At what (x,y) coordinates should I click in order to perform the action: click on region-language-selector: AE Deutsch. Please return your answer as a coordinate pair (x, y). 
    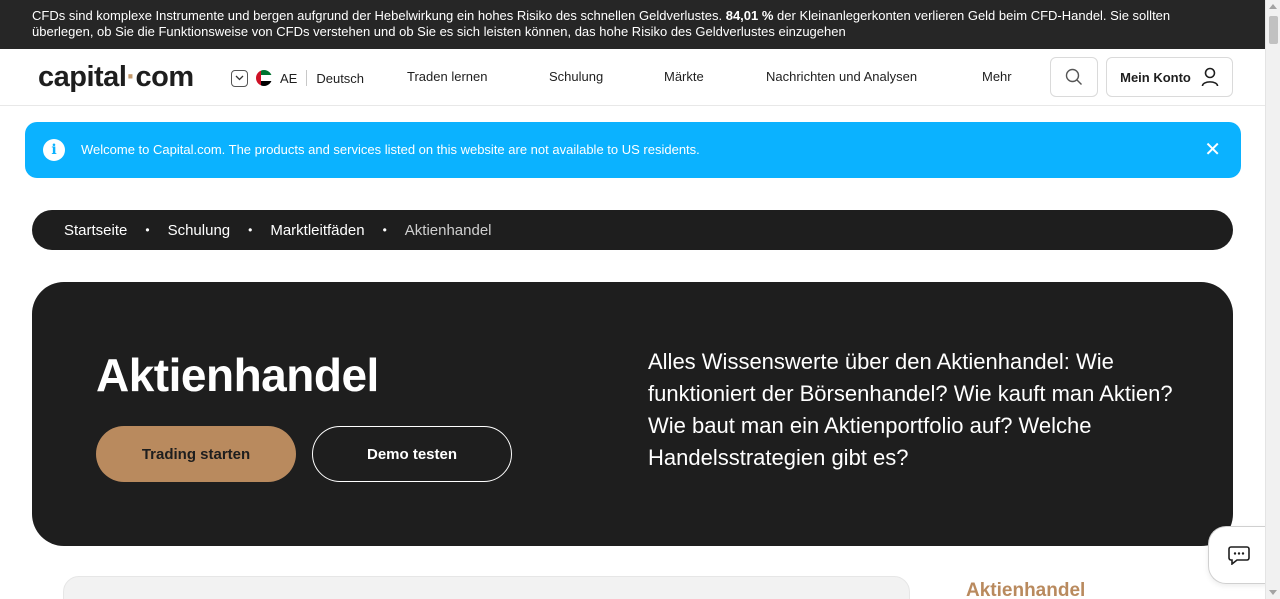
    Looking at the image, I should click on (297, 78).